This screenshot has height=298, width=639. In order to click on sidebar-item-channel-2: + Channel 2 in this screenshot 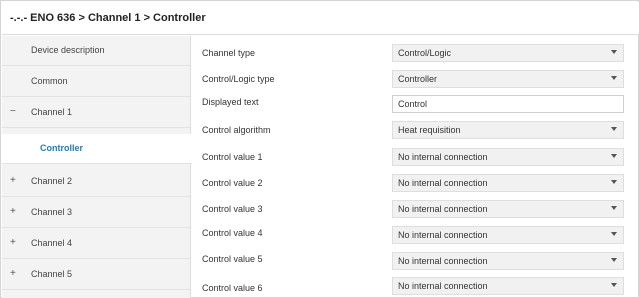, I will do `click(96, 182)`.